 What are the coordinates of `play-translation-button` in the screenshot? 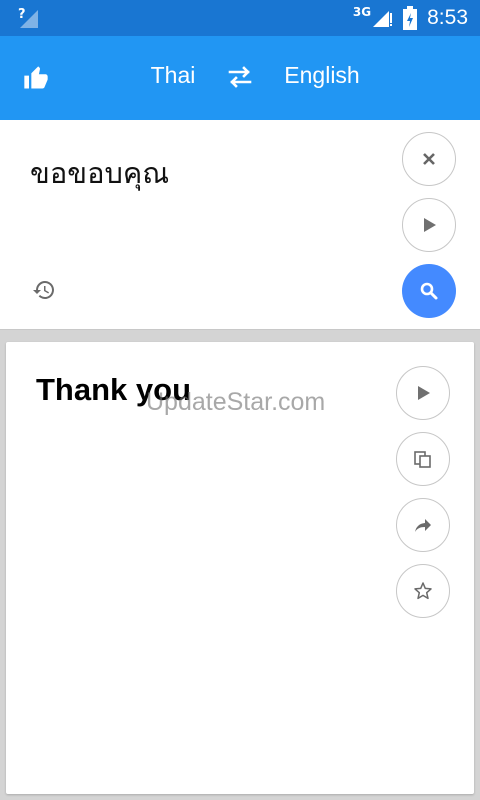 It's located at (423, 393).